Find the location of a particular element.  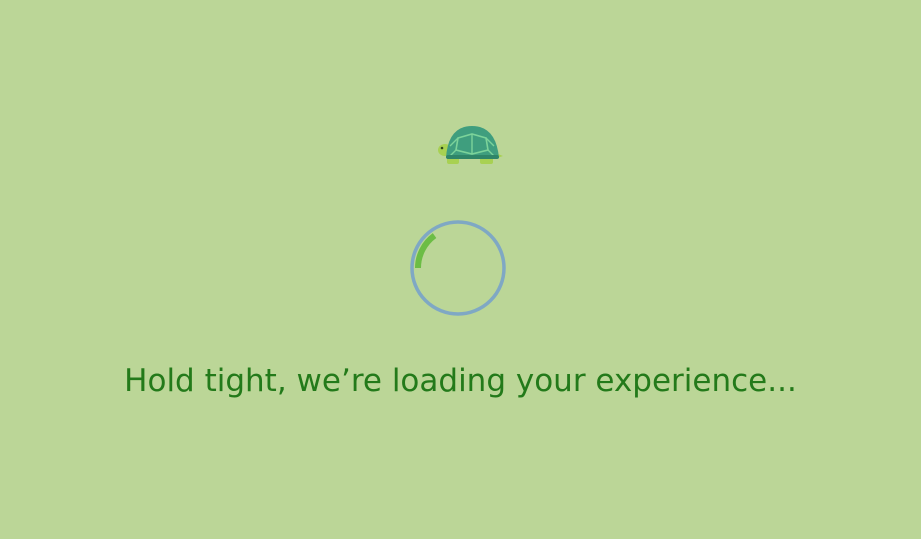

loading-spinner is located at coordinates (458, 268).